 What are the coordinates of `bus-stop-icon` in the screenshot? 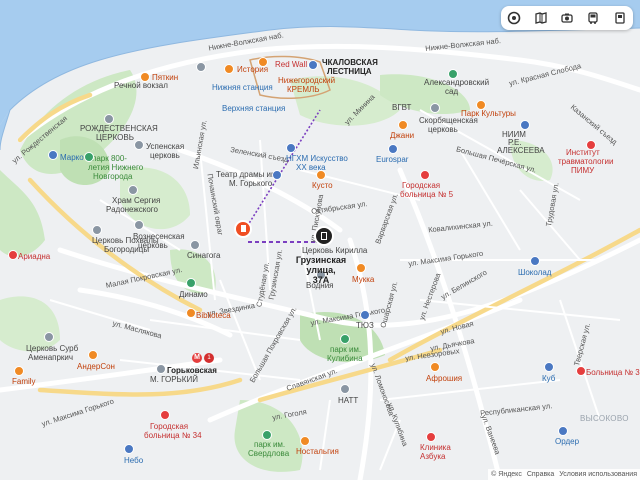 It's located at (201, 67).